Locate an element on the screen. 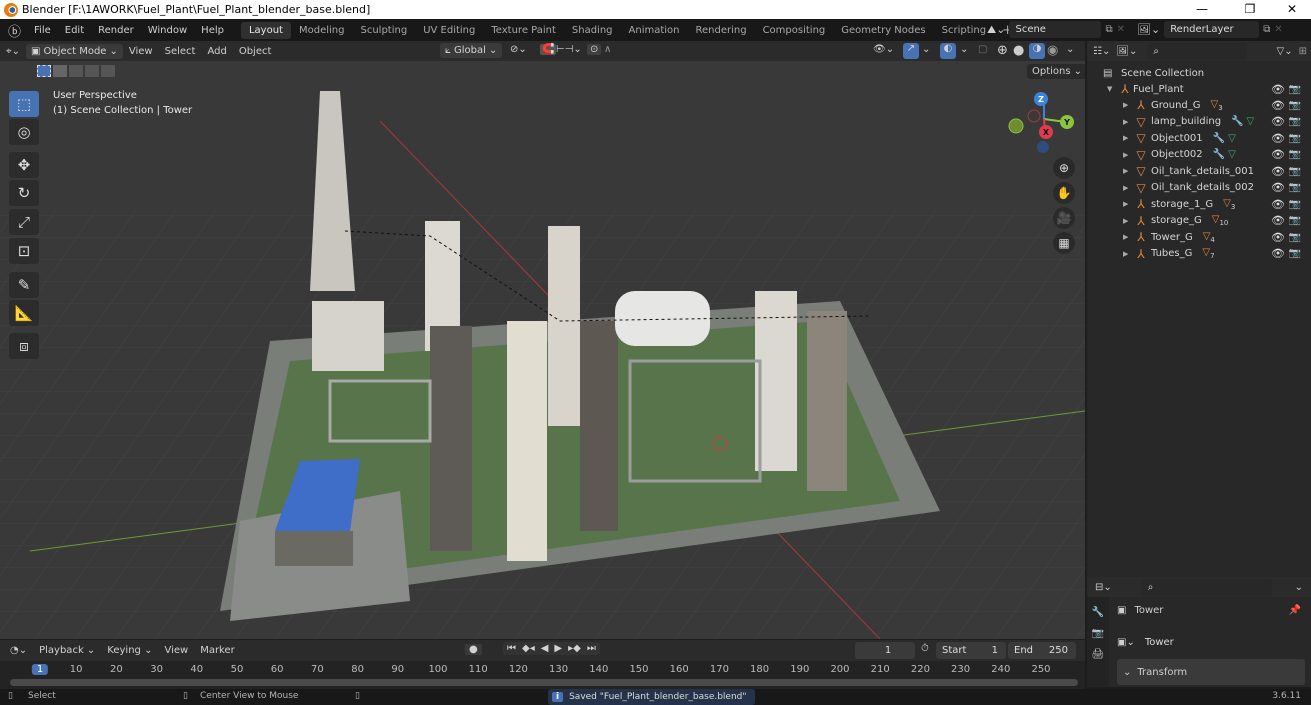  render-properties-icon: 📷 is located at coordinates (1098, 633).